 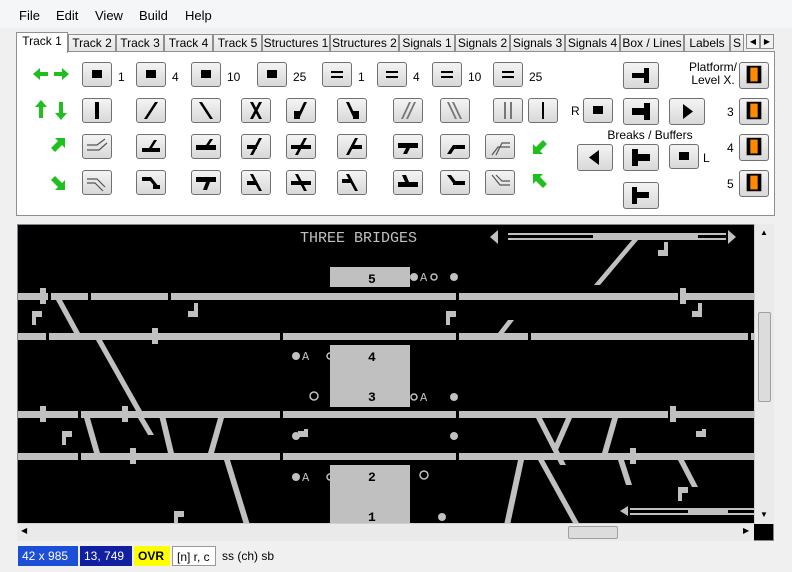 What do you see at coordinates (641, 157) in the screenshot?
I see `buffer-stop-left-button` at bounding box center [641, 157].